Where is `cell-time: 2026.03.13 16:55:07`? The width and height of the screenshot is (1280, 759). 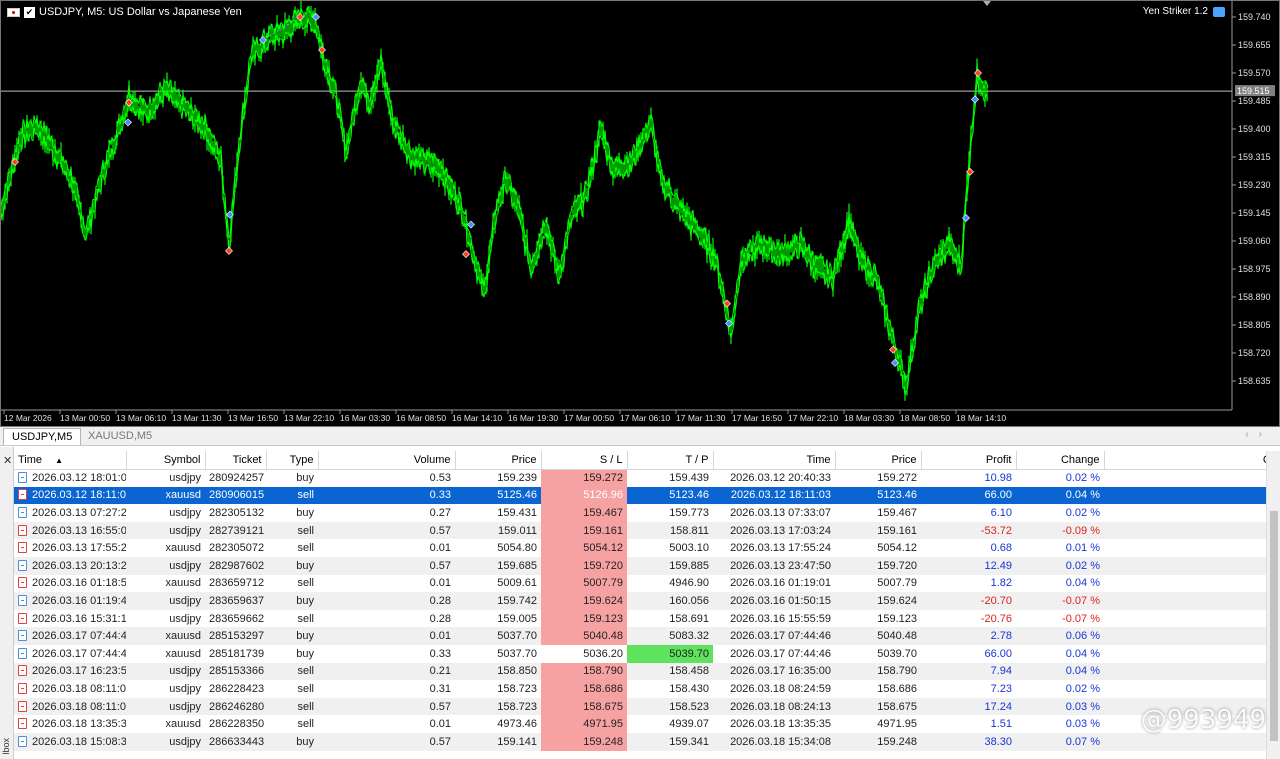
cell-time: 2026.03.13 16:55:07 is located at coordinates (70, 530).